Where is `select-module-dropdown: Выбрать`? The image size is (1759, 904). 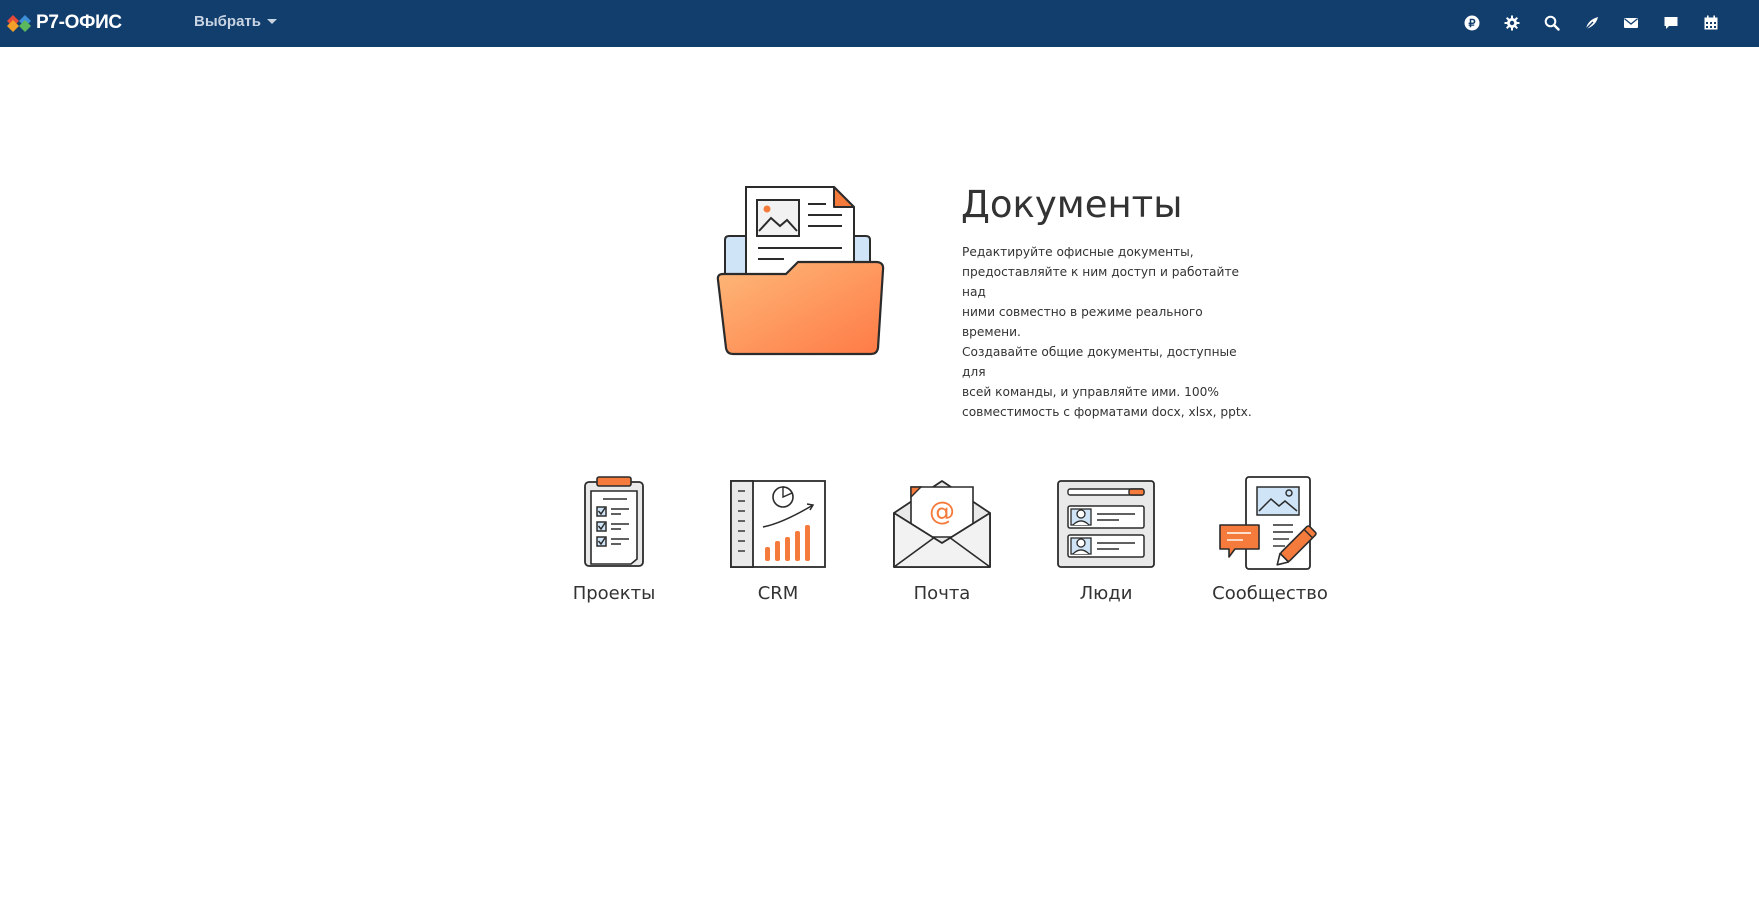
select-module-dropdown: Выбрать is located at coordinates (235, 21).